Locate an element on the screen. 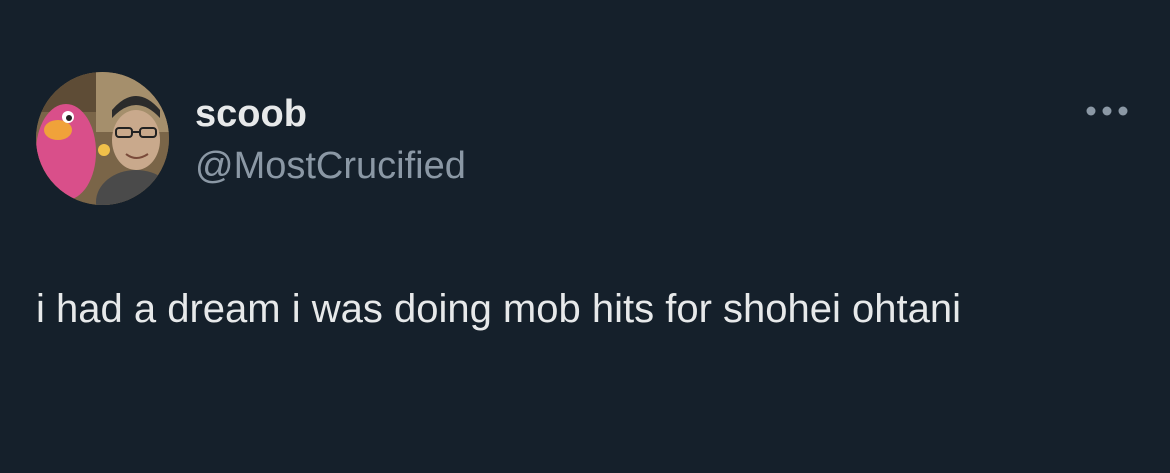 Image resolution: width=1170 pixels, height=473 pixels. ellipsis-icon is located at coordinates (1107, 111).